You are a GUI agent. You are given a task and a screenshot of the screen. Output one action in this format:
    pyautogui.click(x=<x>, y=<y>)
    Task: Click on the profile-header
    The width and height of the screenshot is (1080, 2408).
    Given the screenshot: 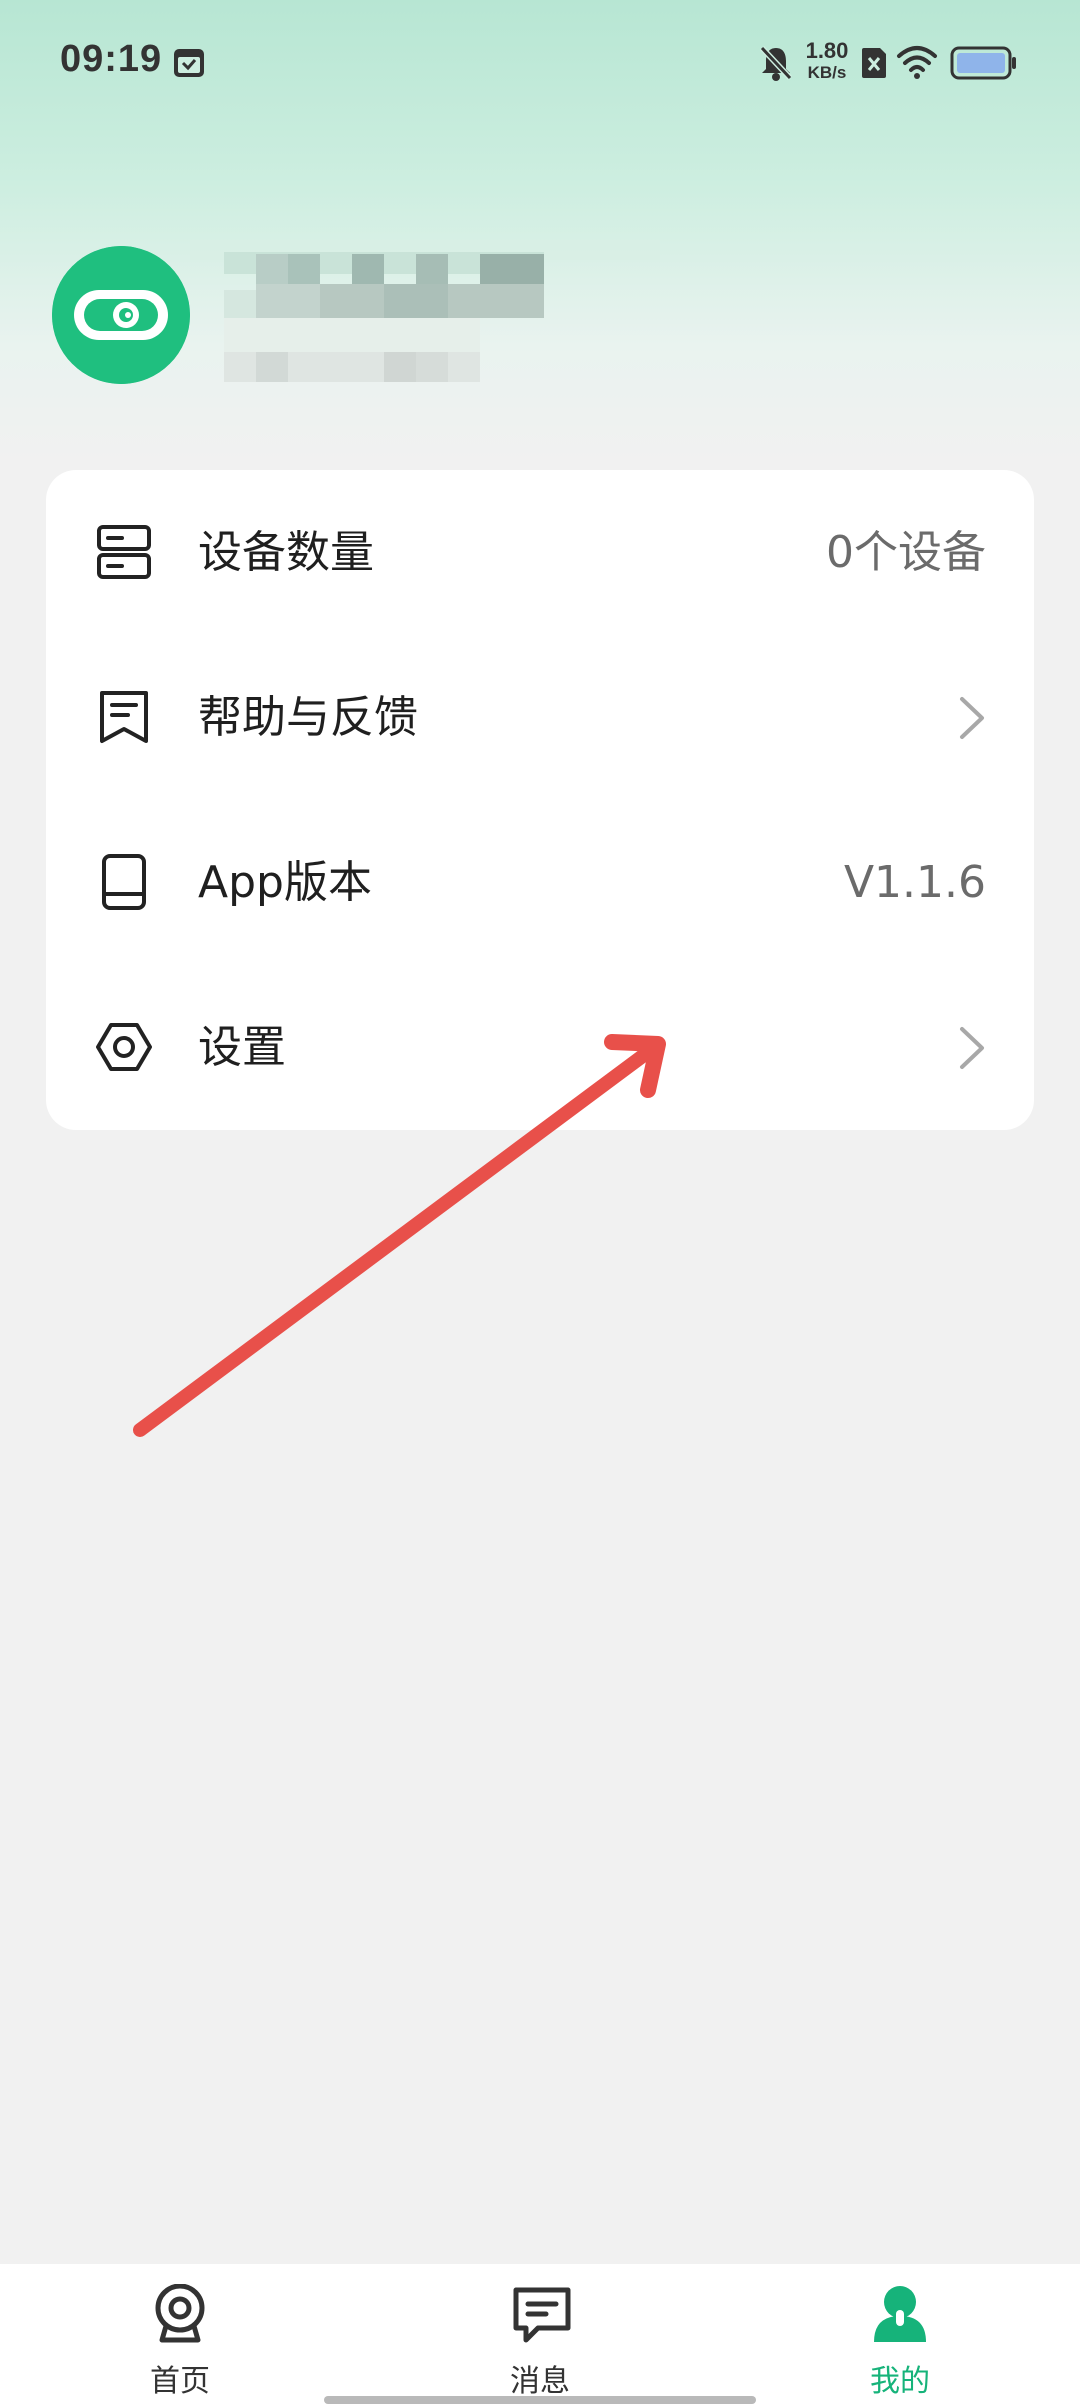 What is the action you would take?
    pyautogui.click(x=540, y=320)
    